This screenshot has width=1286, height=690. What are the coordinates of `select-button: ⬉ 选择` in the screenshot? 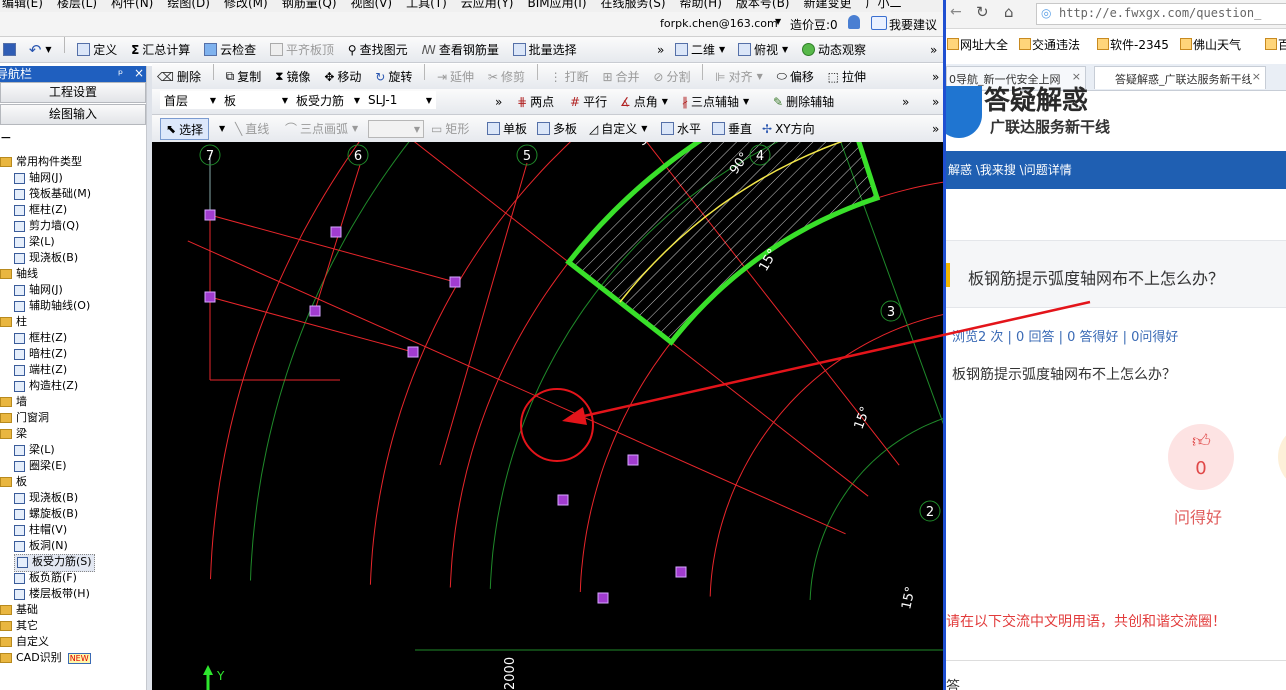 It's located at (185, 129).